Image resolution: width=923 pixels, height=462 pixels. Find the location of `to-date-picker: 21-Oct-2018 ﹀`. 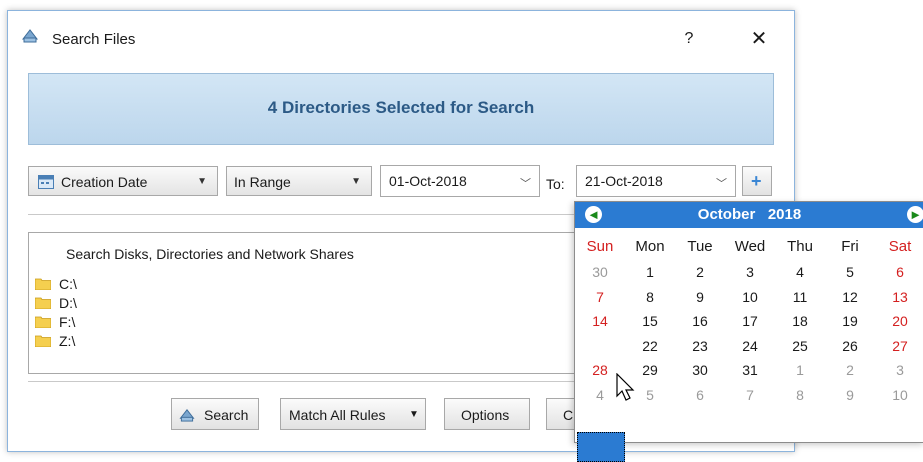

to-date-picker: 21-Oct-2018 ﹀ is located at coordinates (656, 181).